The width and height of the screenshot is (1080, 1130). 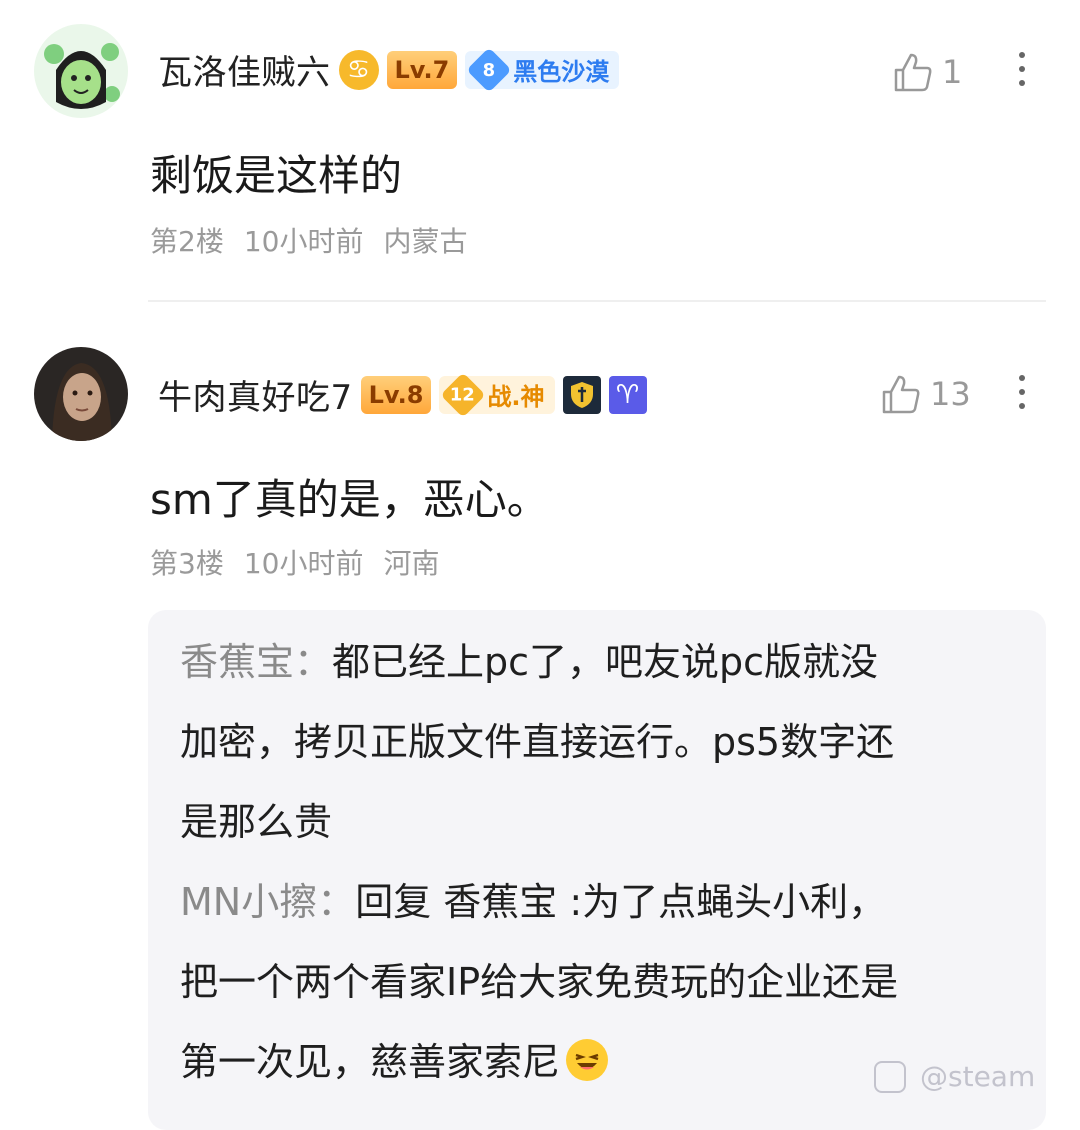 What do you see at coordinates (516, 397) in the screenshot?
I see `fan-badge-name: 战.神` at bounding box center [516, 397].